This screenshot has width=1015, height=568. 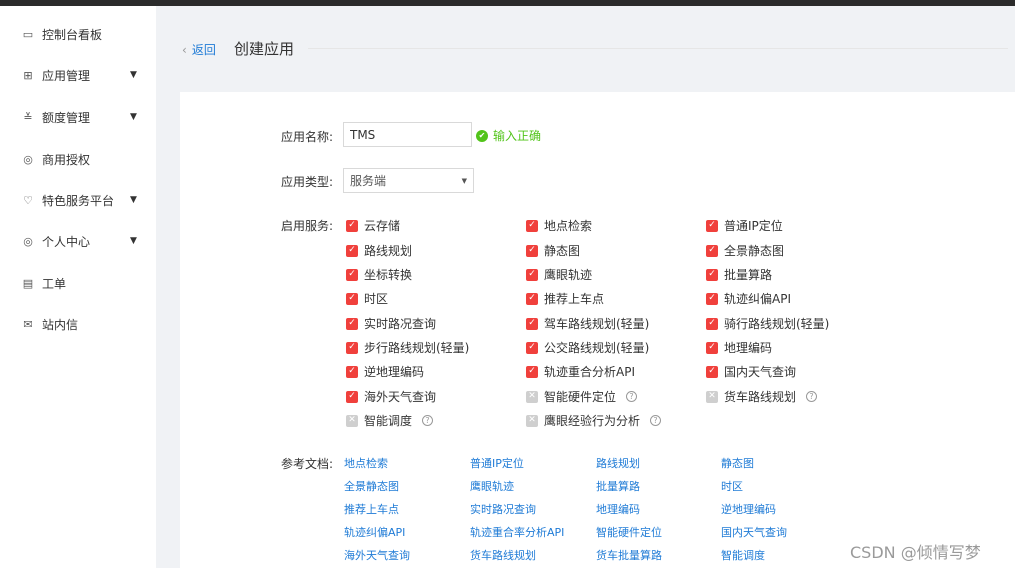 What do you see at coordinates (618, 486) in the screenshot?
I see `doc-link: 批量算路` at bounding box center [618, 486].